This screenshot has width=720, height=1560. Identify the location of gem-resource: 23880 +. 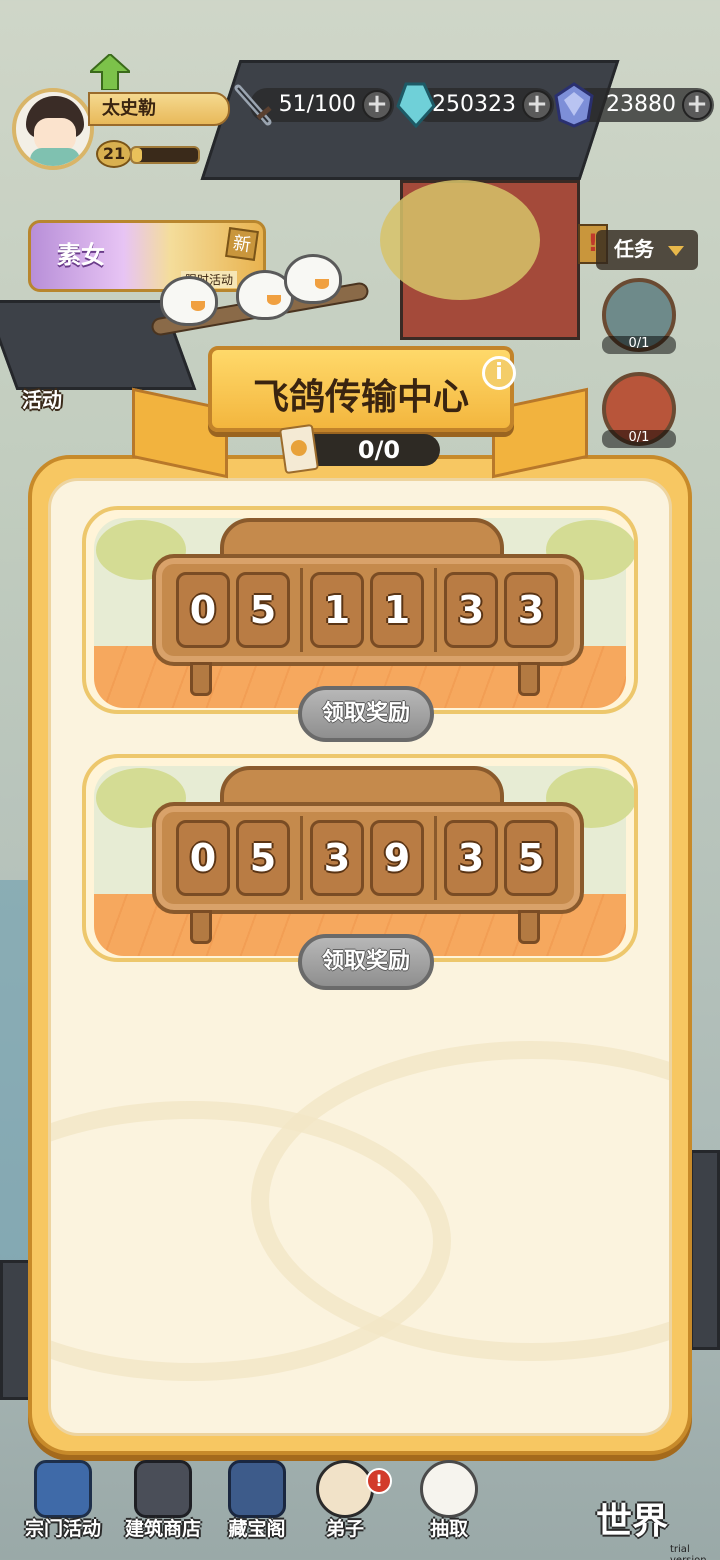
(634, 105).